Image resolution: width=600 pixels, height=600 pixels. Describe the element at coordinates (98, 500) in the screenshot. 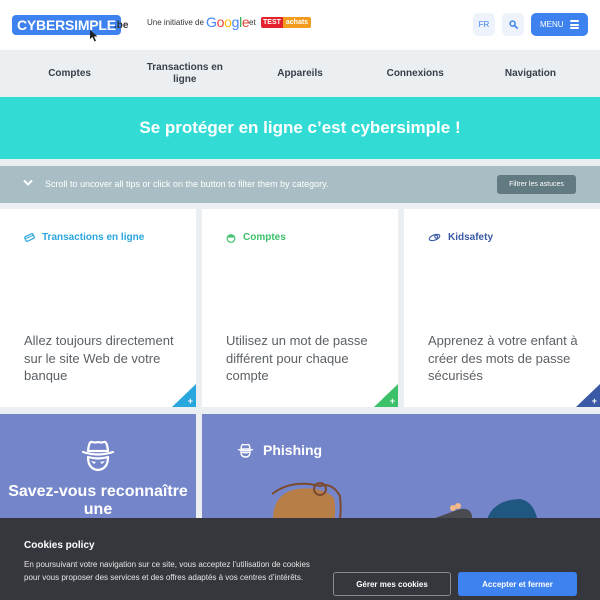

I see `panel-left-title: Savez-vous reconnaître une` at that location.